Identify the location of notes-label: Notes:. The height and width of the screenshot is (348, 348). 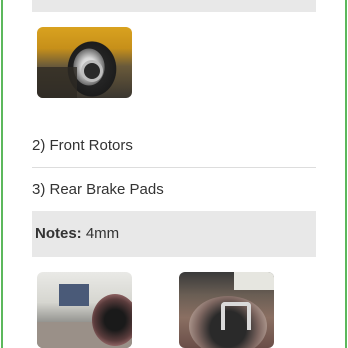
(58, 233).